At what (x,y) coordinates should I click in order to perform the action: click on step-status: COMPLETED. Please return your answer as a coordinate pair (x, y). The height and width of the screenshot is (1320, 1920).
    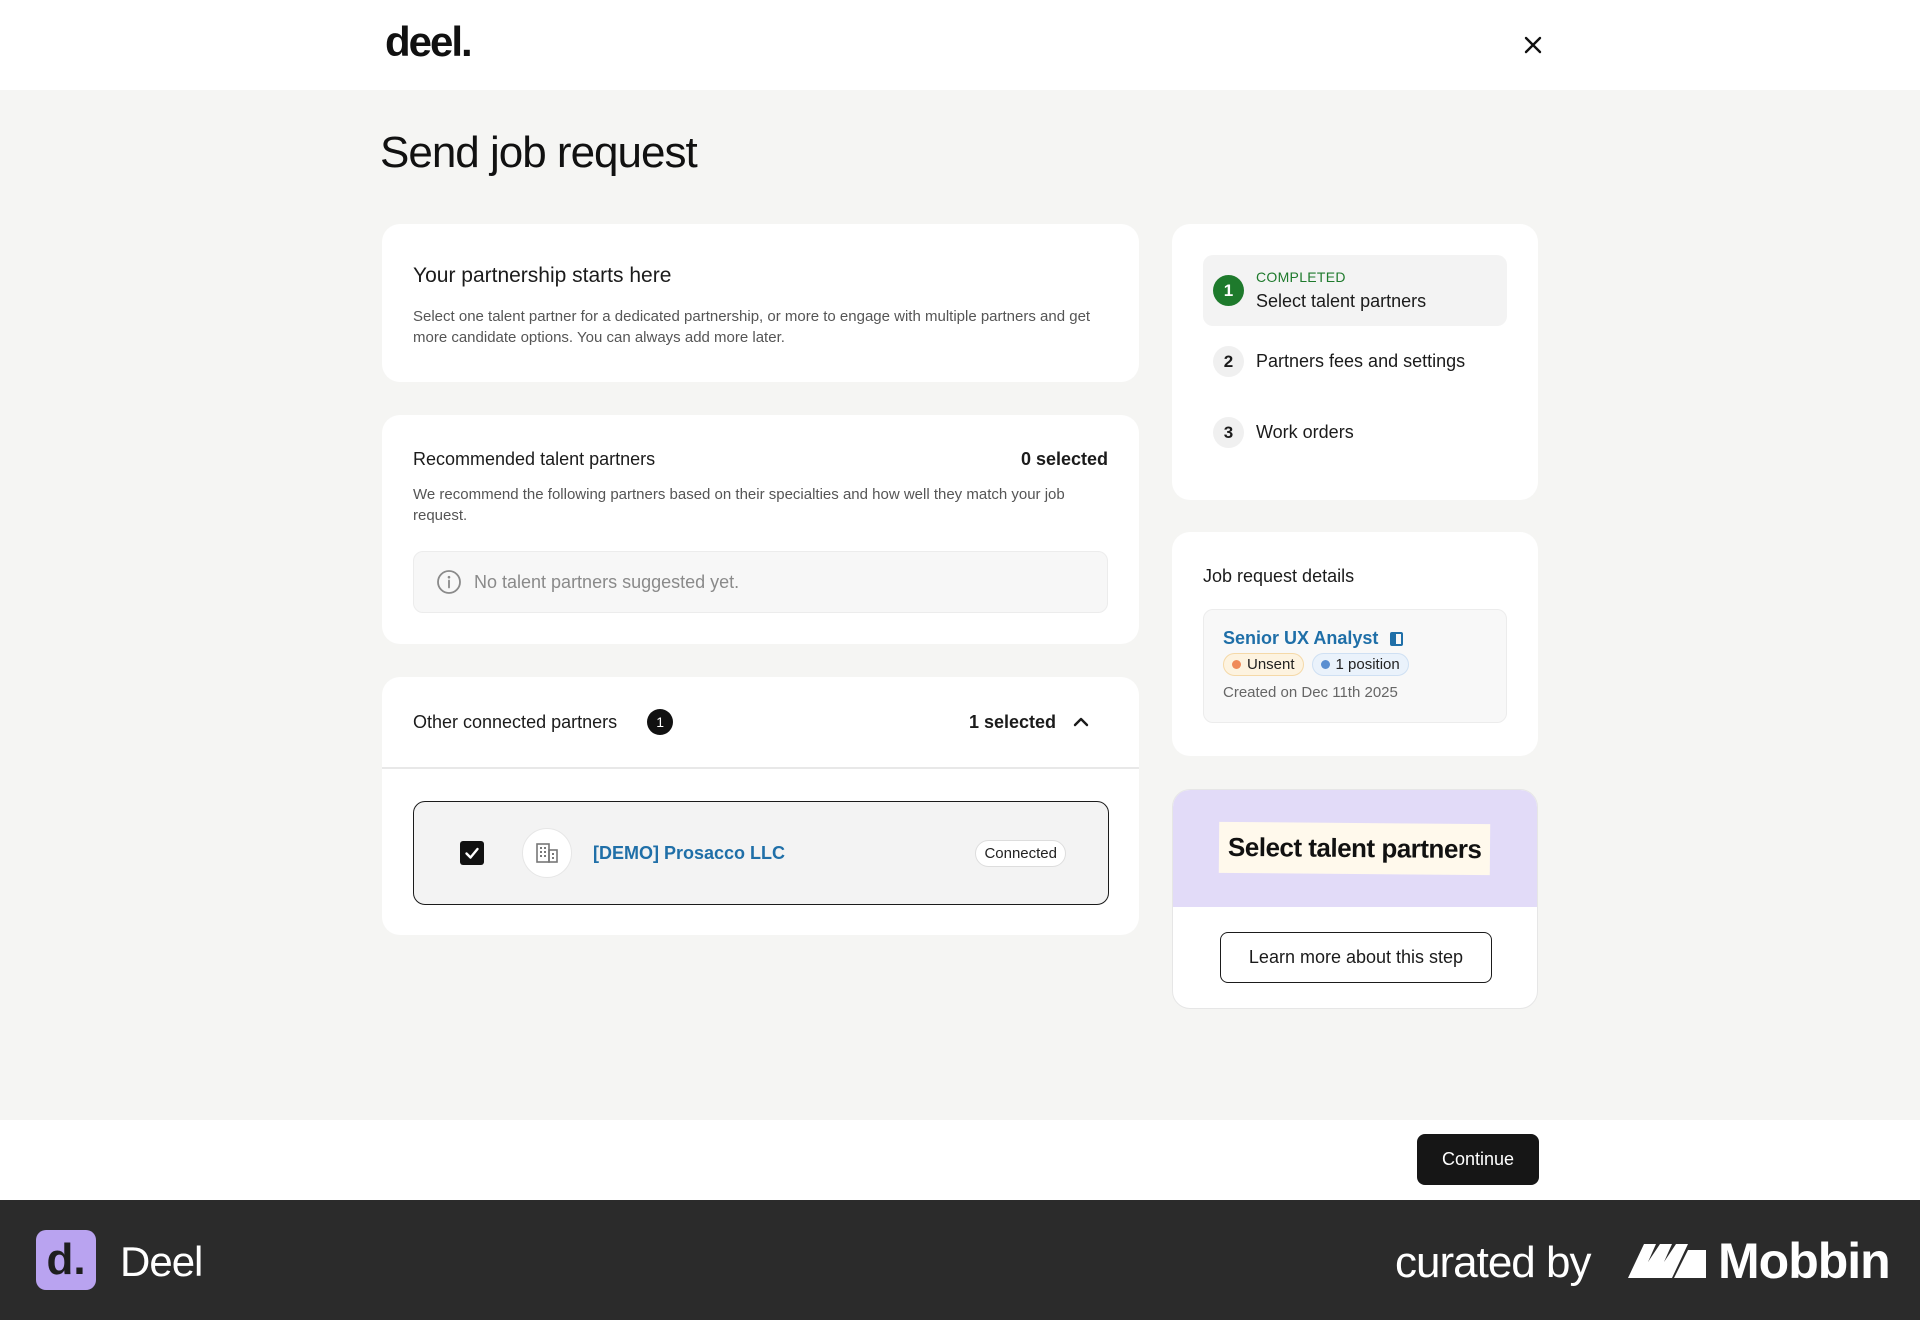
    Looking at the image, I should click on (1301, 277).